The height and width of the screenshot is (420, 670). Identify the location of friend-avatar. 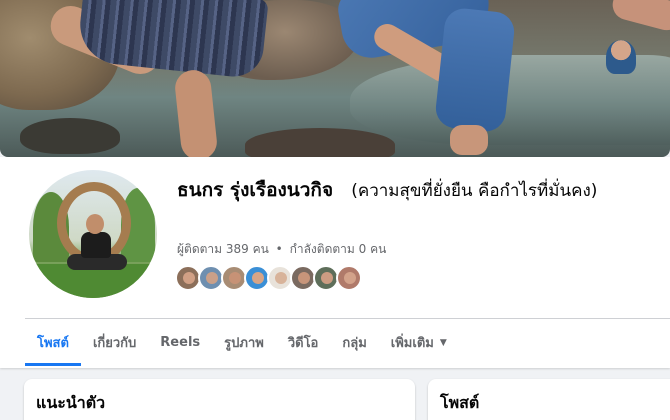
(349, 278).